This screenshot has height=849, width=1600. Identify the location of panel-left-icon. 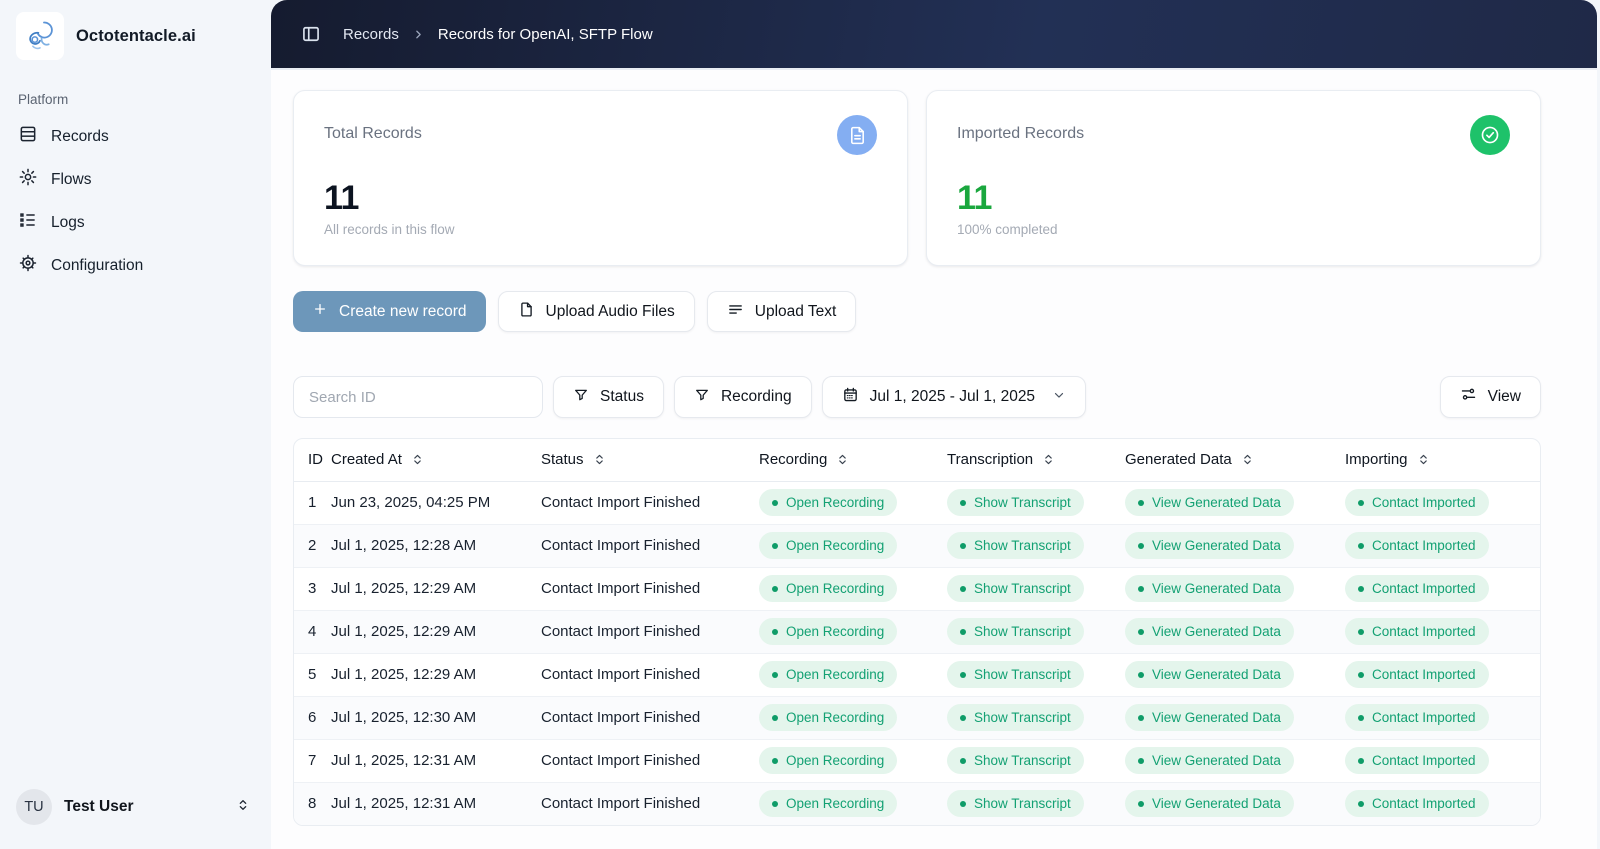
(311, 34).